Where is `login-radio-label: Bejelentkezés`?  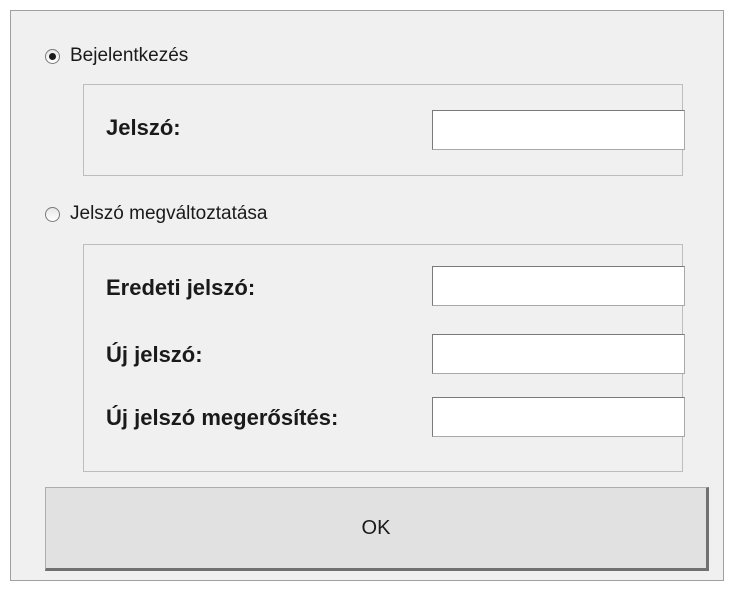 login-radio-label: Bejelentkezés is located at coordinates (129, 55).